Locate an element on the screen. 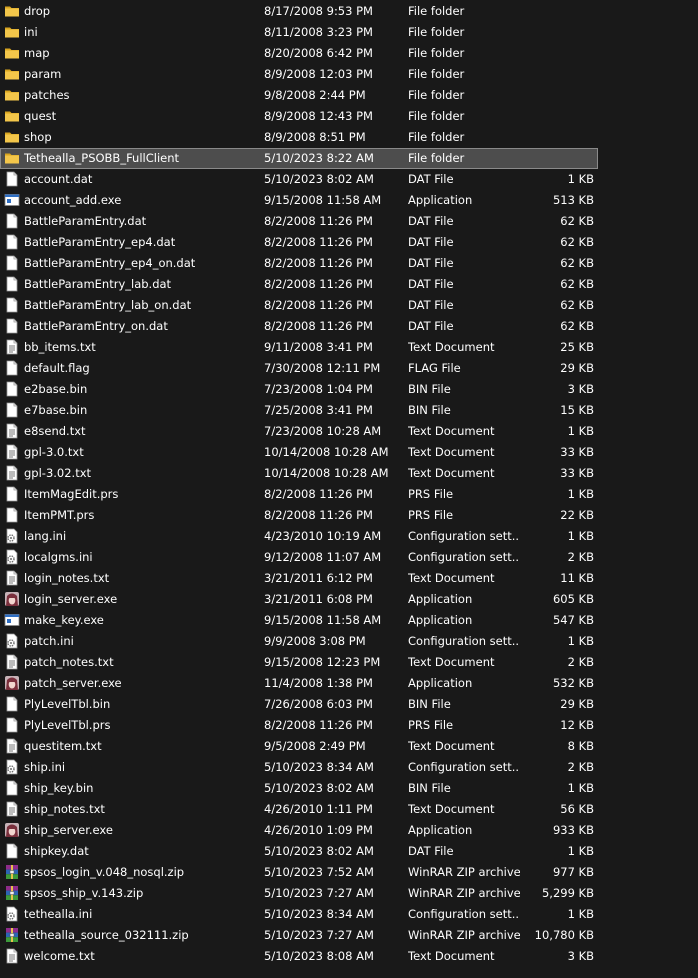 The width and height of the screenshot is (698, 978). settings-file-icon is located at coordinates (12, 536).